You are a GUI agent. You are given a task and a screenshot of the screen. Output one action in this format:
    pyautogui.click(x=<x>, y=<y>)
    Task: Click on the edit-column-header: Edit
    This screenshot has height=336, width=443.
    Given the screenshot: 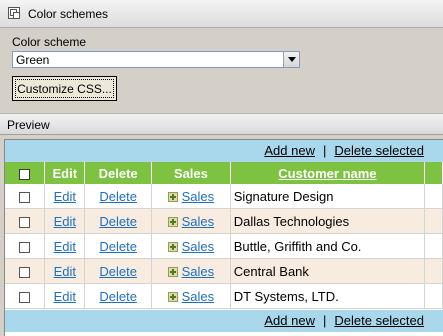 What is the action you would take?
    pyautogui.click(x=65, y=173)
    